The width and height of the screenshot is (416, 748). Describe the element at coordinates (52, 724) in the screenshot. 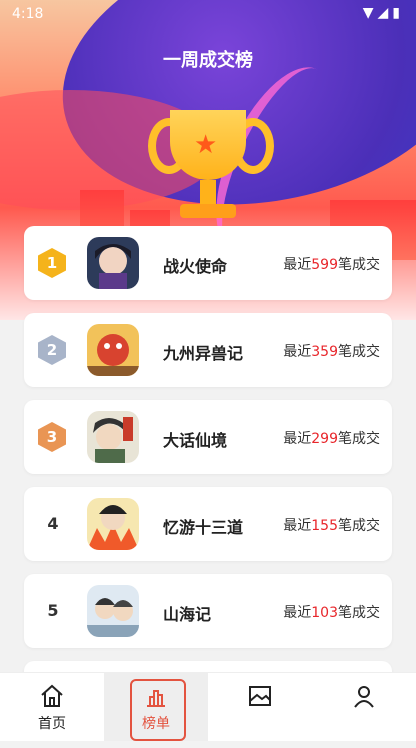

I see `tab-label: 首页` at that location.